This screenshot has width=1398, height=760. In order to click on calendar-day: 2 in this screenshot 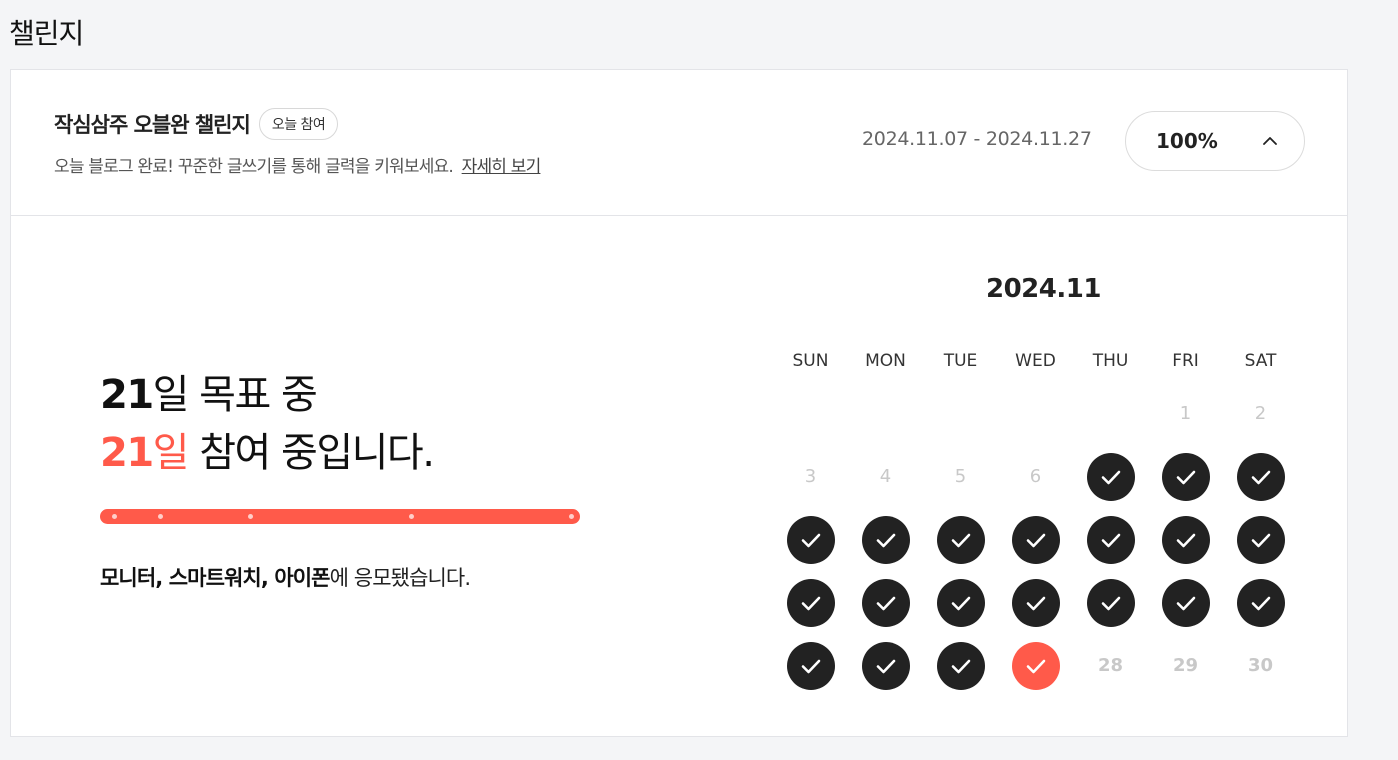, I will do `click(1260, 413)`.